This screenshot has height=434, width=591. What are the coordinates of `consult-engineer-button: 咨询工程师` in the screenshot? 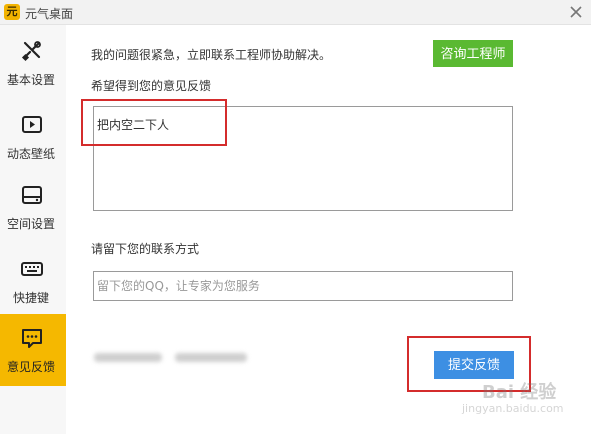 It's located at (473, 53).